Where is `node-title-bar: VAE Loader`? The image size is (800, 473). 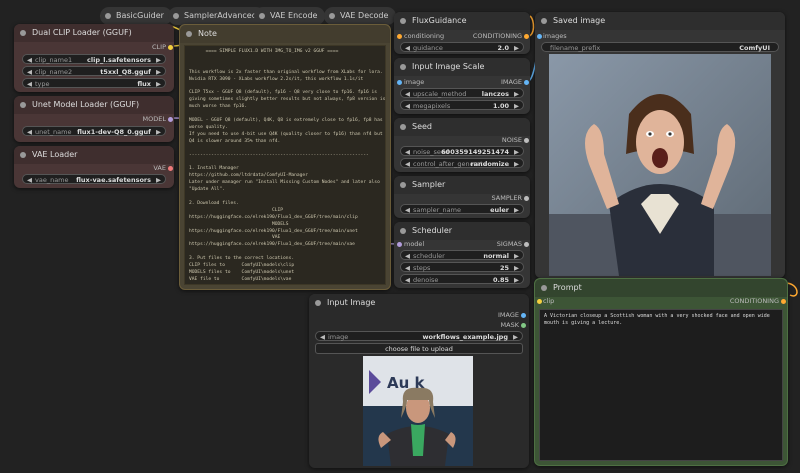 node-title-bar: VAE Loader is located at coordinates (94, 155).